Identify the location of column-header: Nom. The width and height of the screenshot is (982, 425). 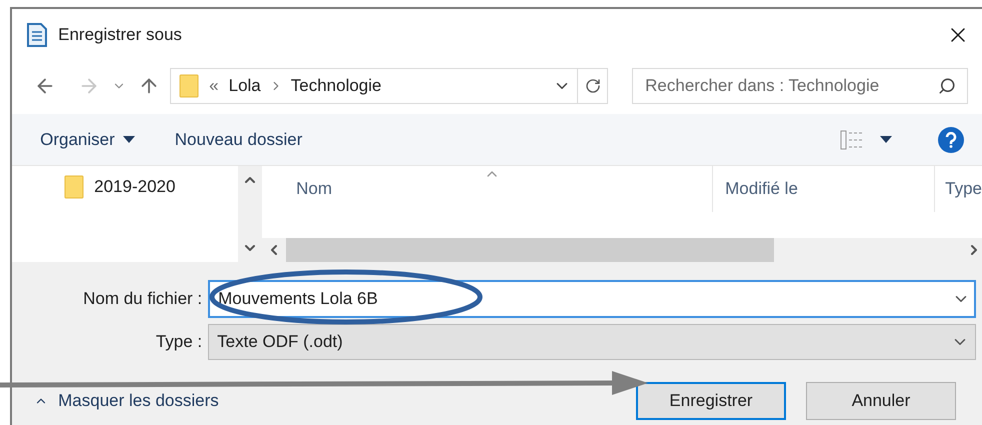
(487, 189).